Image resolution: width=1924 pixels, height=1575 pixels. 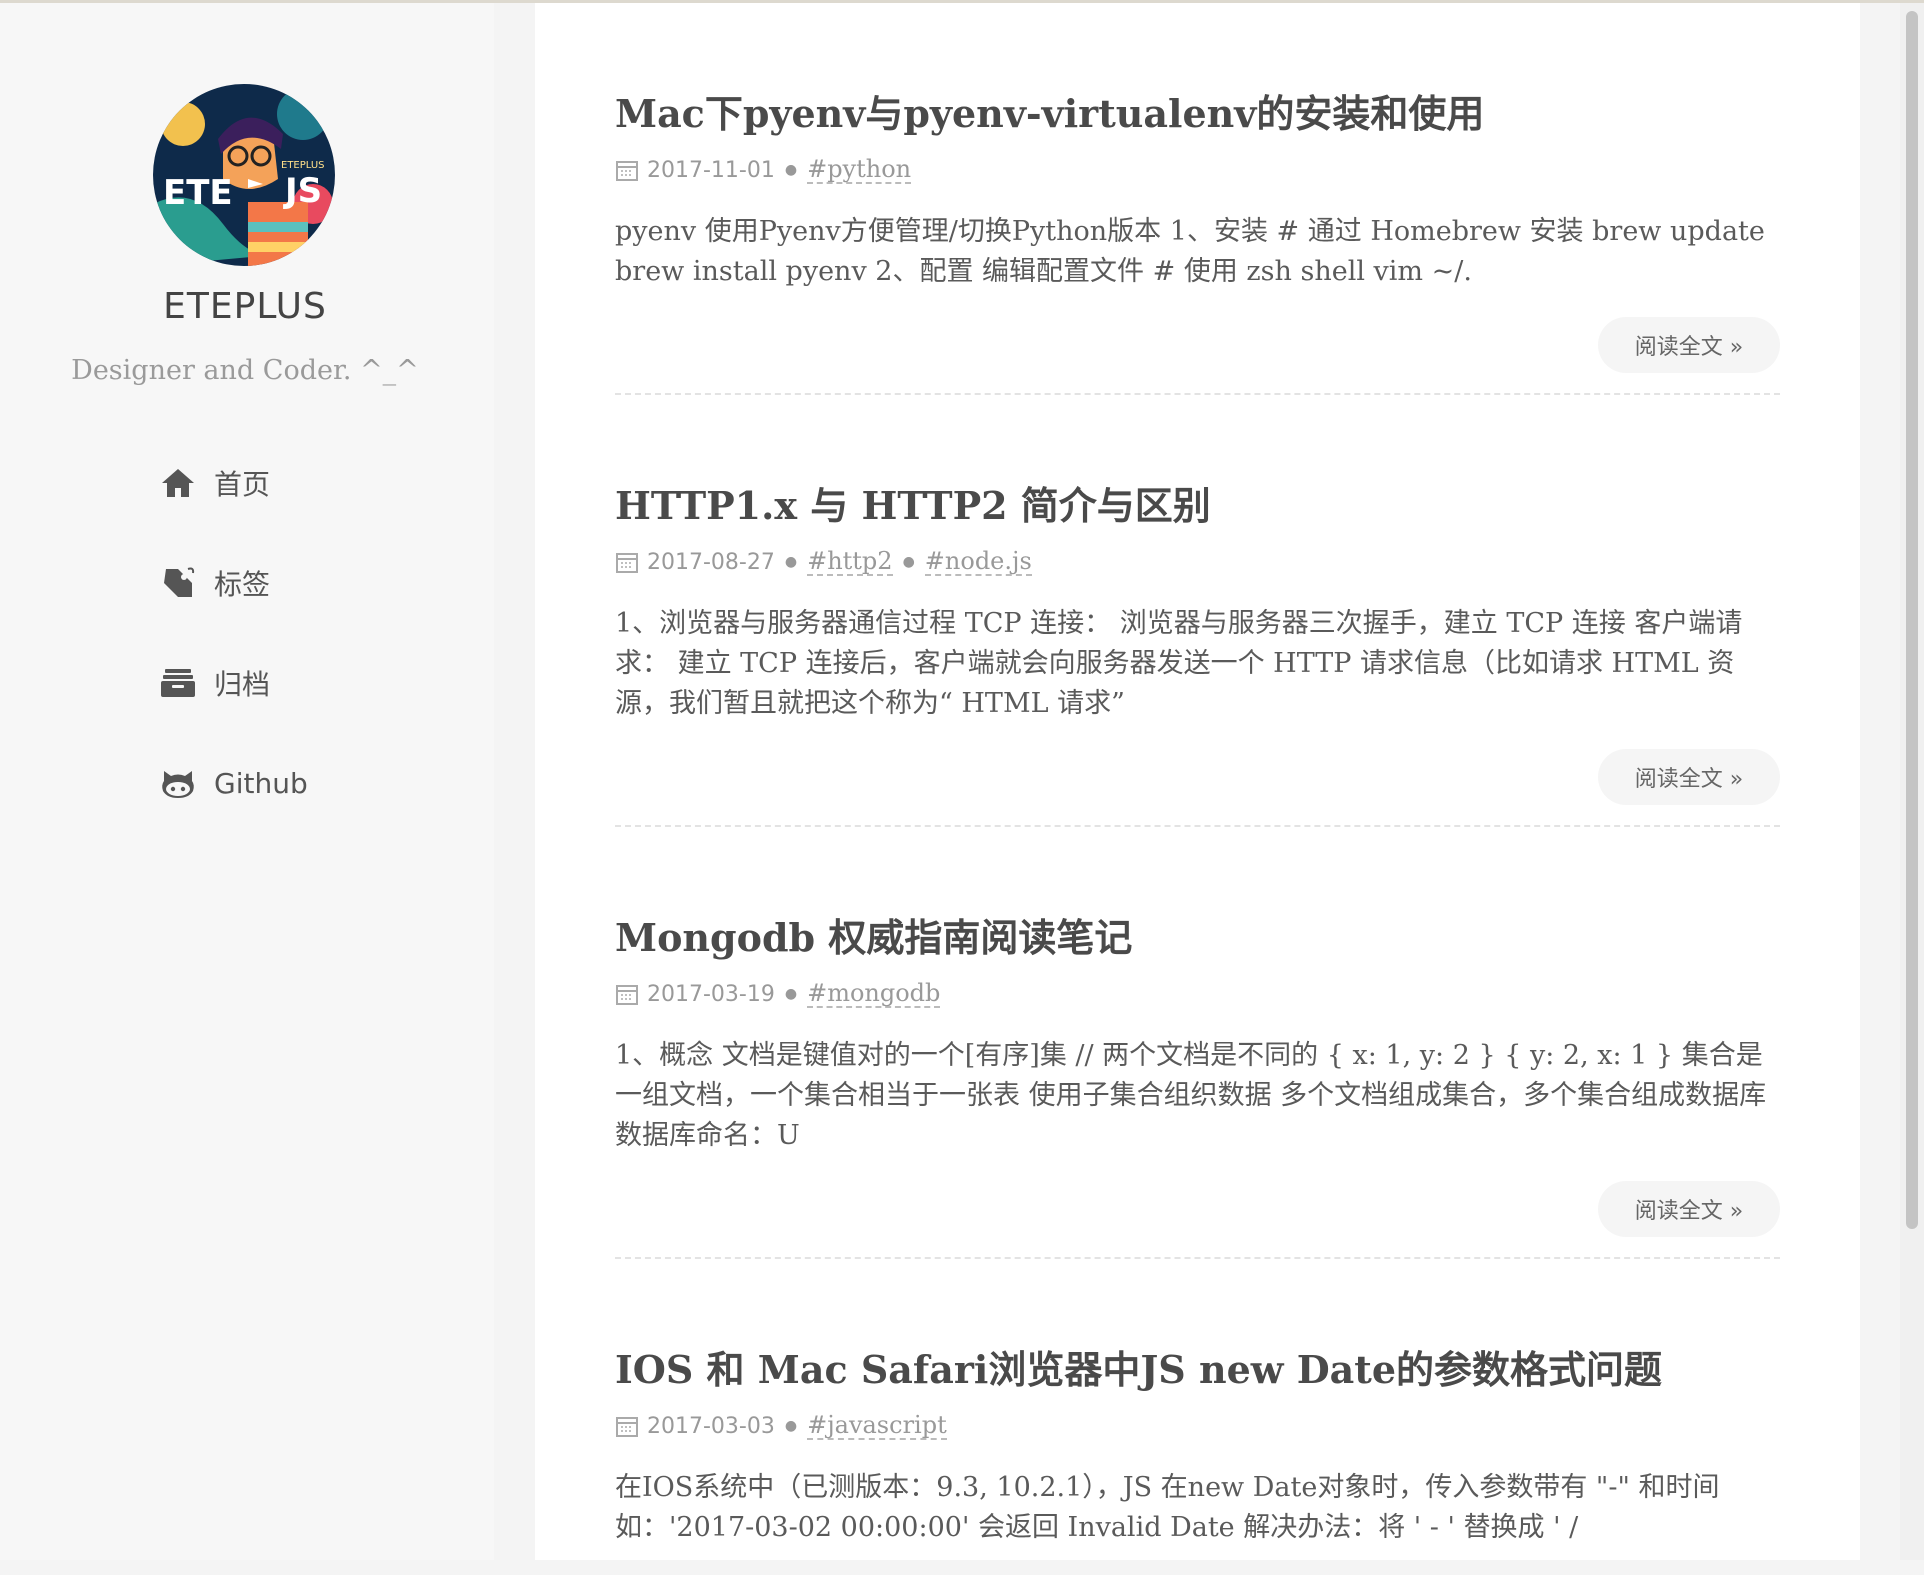 What do you see at coordinates (303, 165) in the screenshot?
I see `svg-text: ETEPLUS` at bounding box center [303, 165].